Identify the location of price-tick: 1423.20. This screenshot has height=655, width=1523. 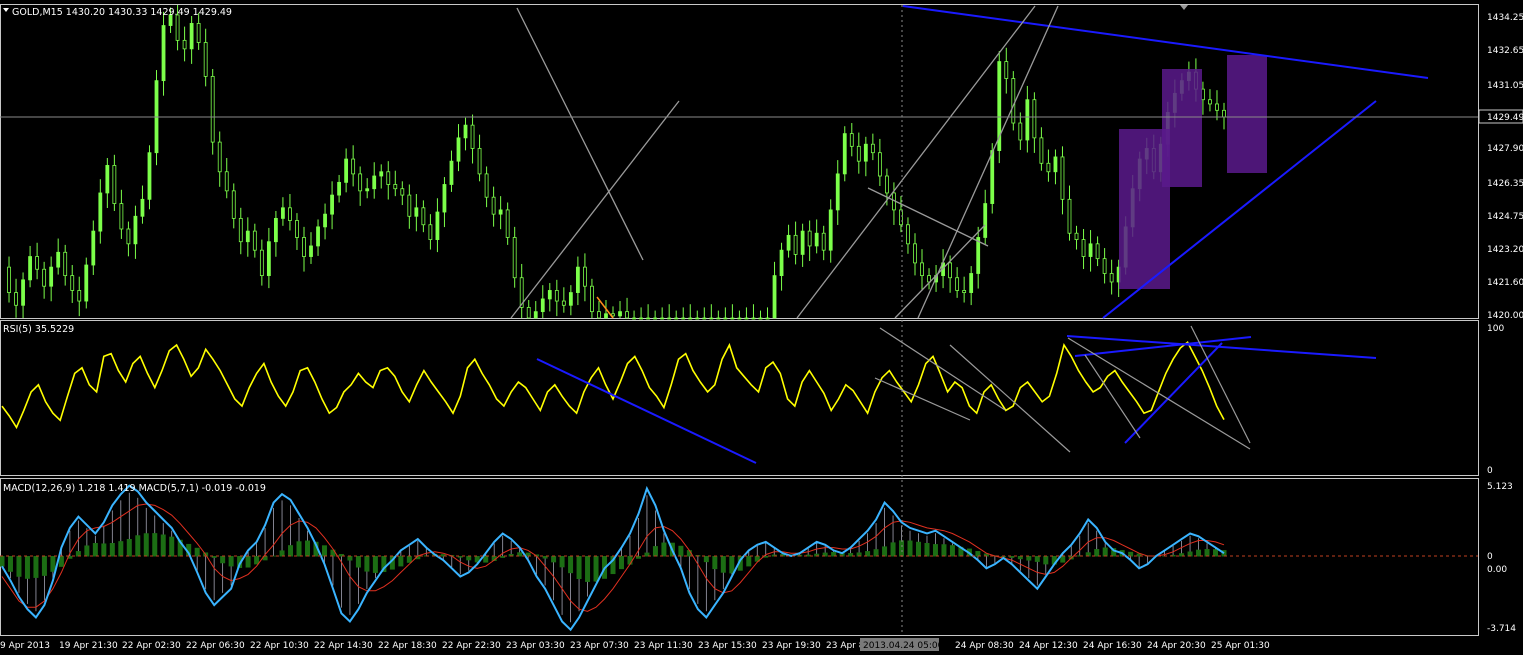
(1505, 250).